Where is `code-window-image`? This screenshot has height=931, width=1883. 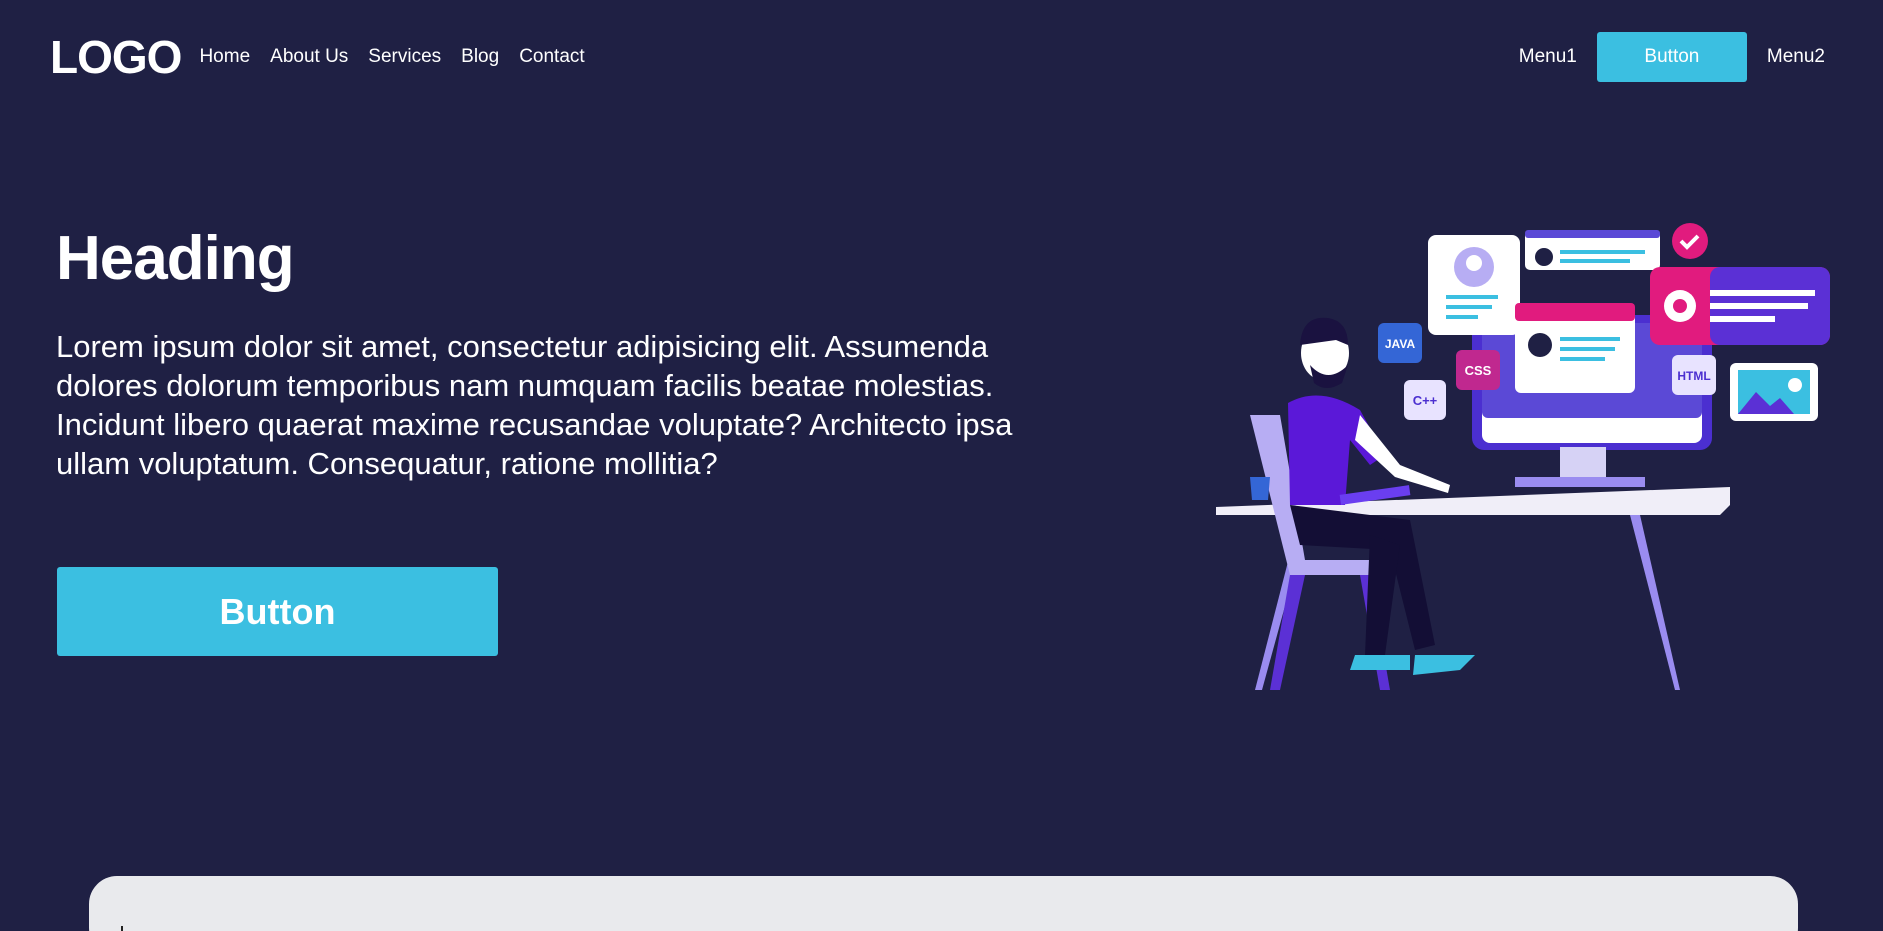
code-window-image is located at coordinates (1575, 348).